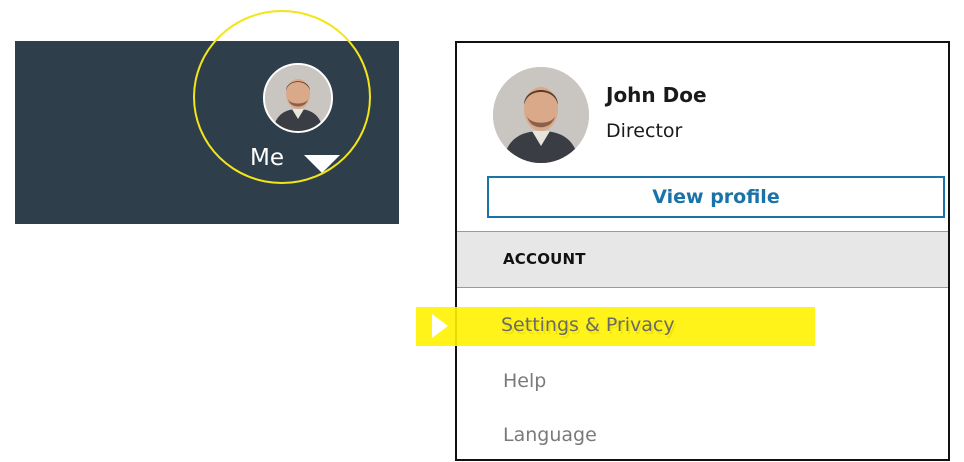 The image size is (964, 462). I want to click on caret-down-icon, so click(322, 164).